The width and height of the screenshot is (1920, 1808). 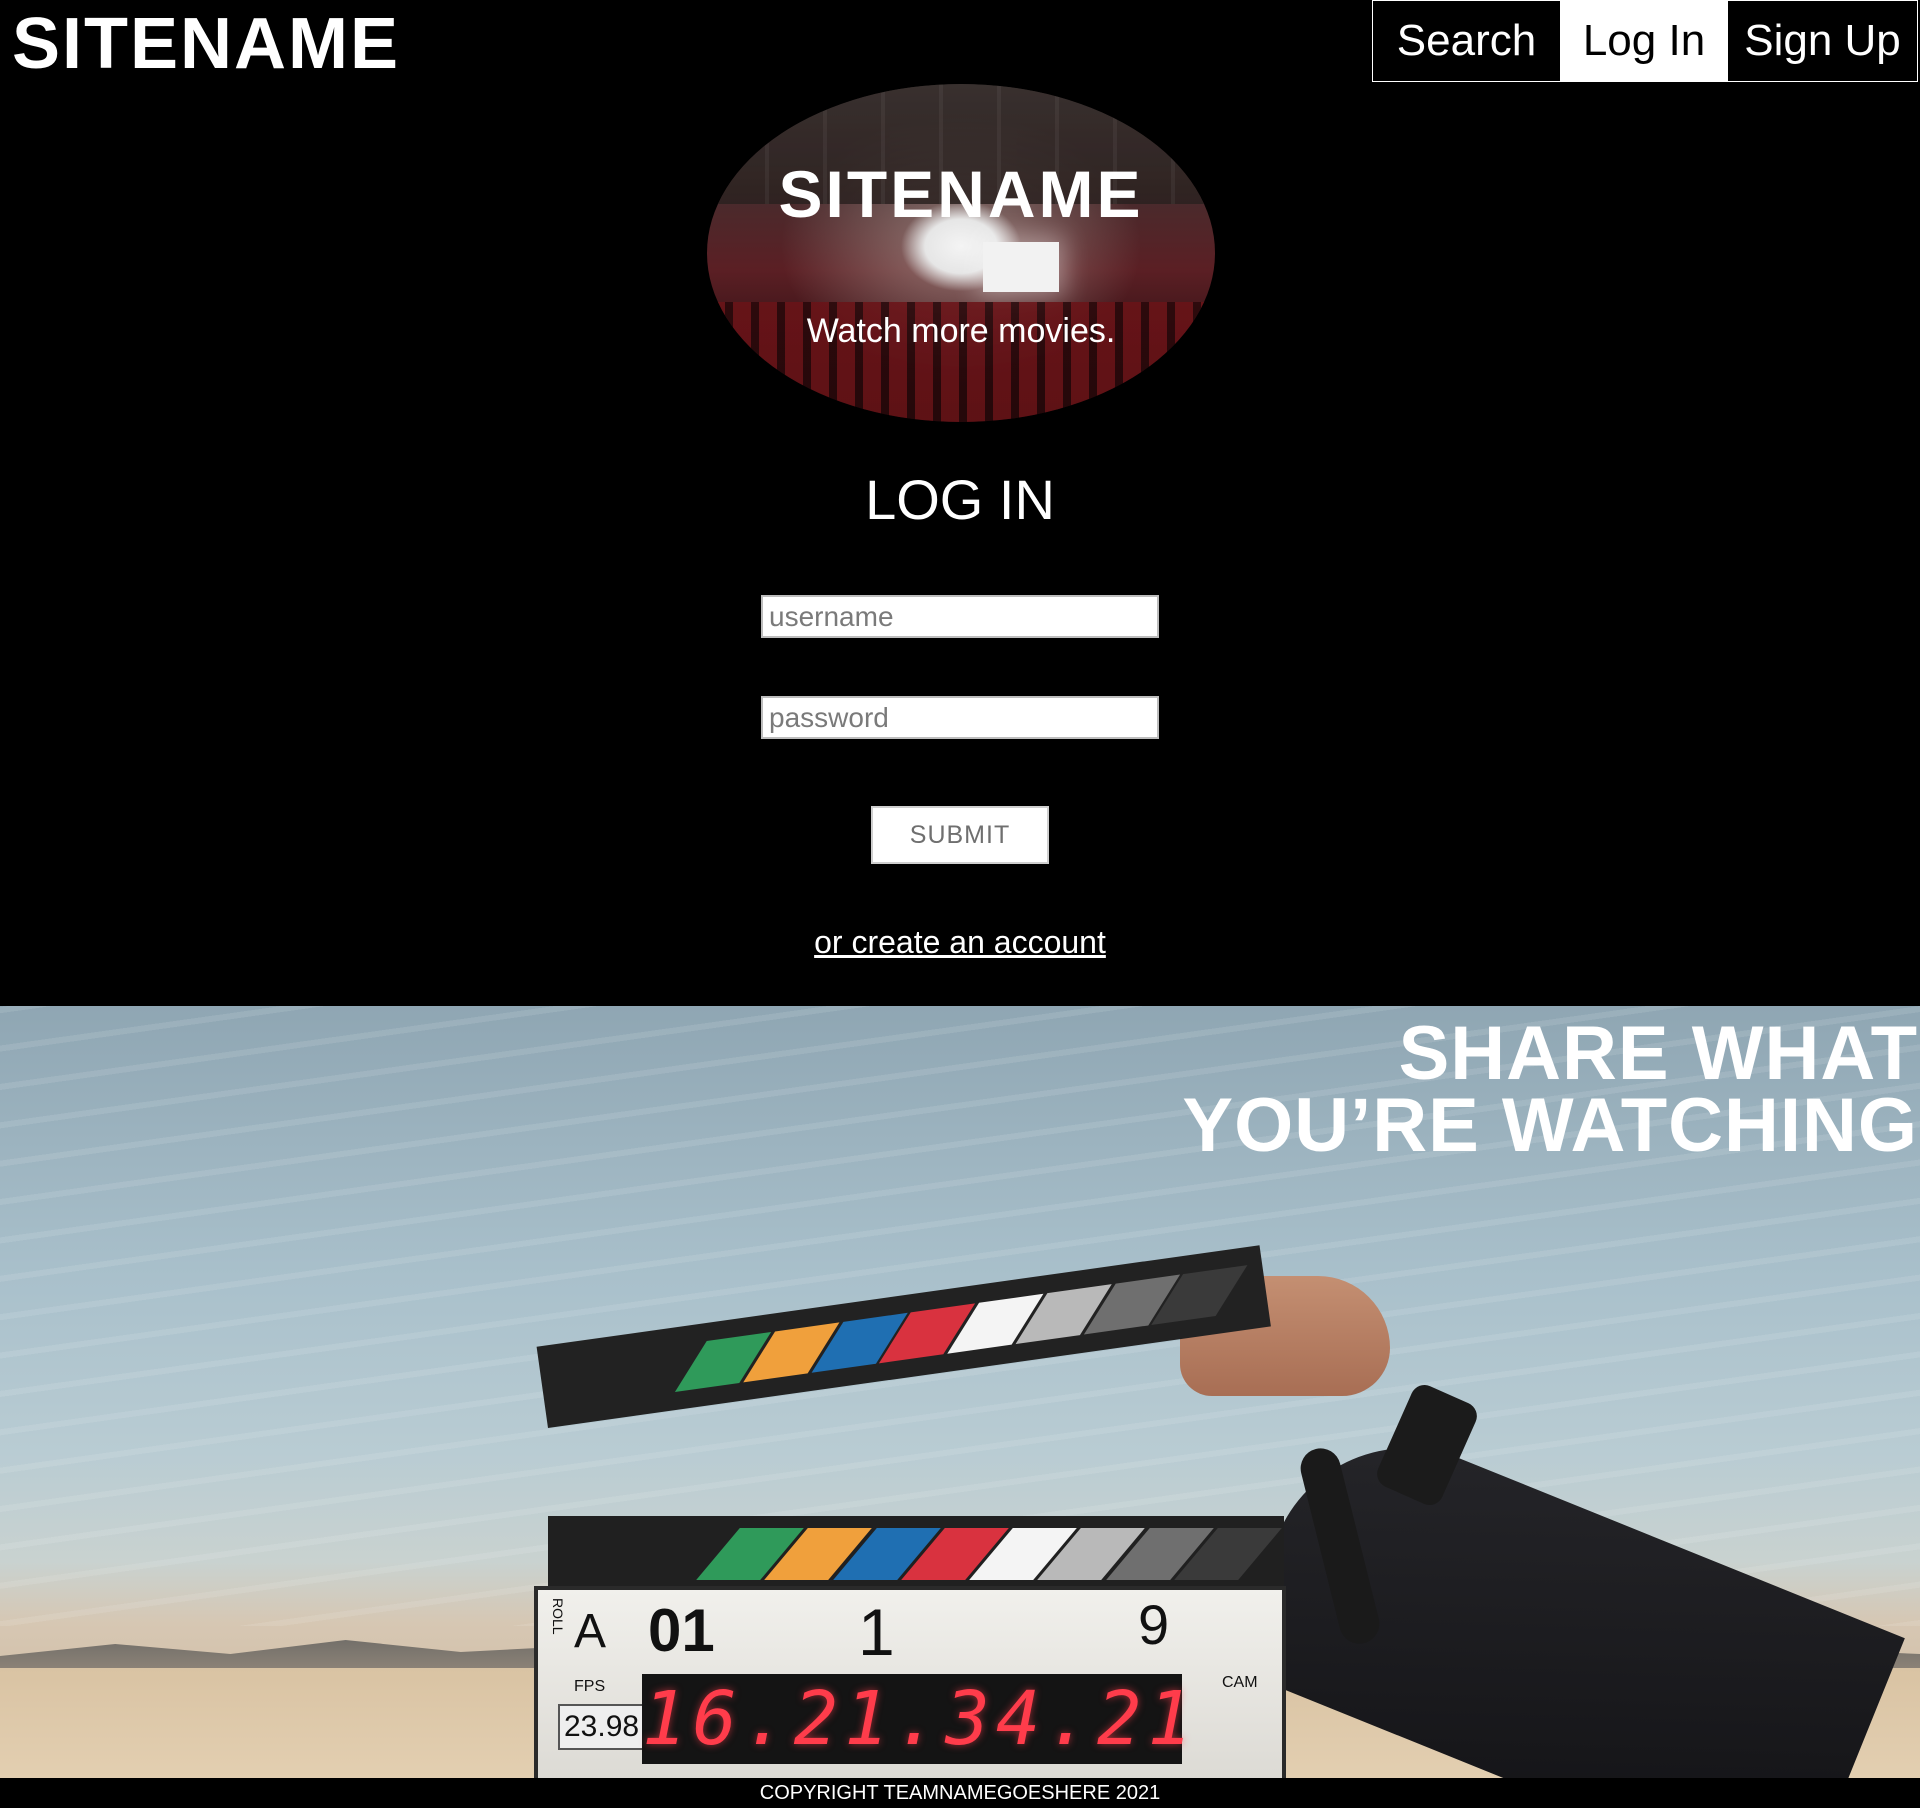 I want to click on password-input, so click(x=960, y=717).